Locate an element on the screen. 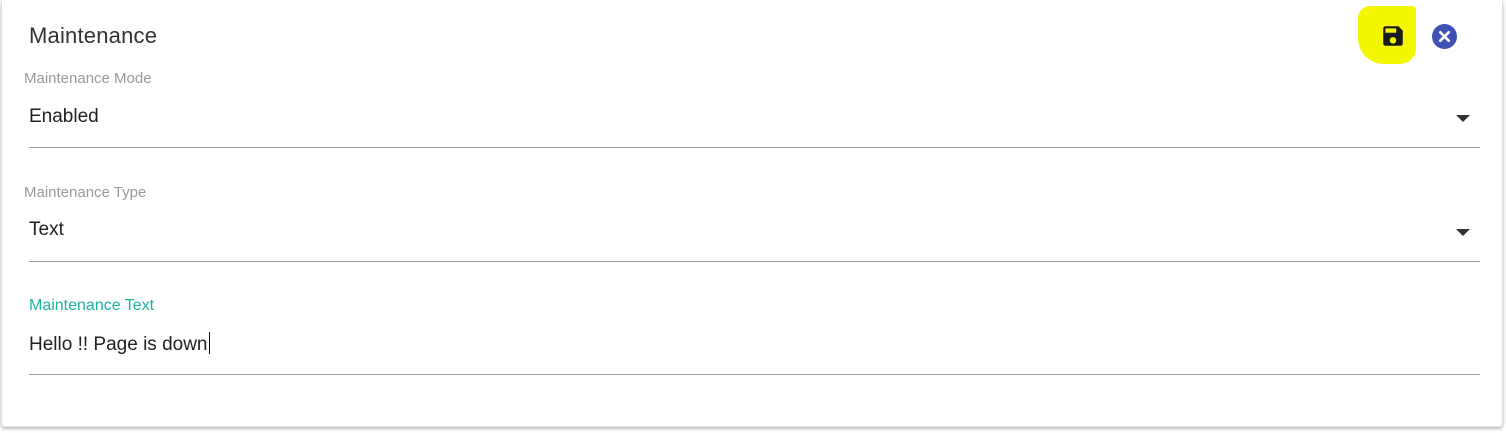 This screenshot has height=433, width=1506. maintenance-type-underline is located at coordinates (754, 261).